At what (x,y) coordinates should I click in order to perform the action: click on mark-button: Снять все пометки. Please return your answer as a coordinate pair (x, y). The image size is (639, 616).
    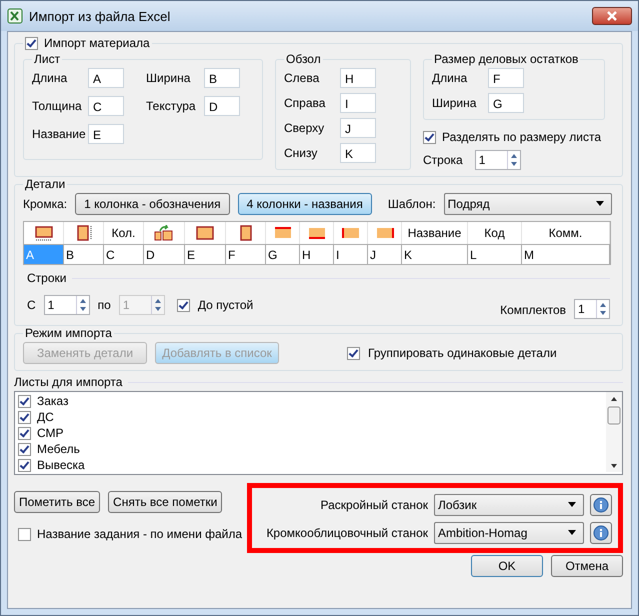
    Looking at the image, I should click on (165, 502).